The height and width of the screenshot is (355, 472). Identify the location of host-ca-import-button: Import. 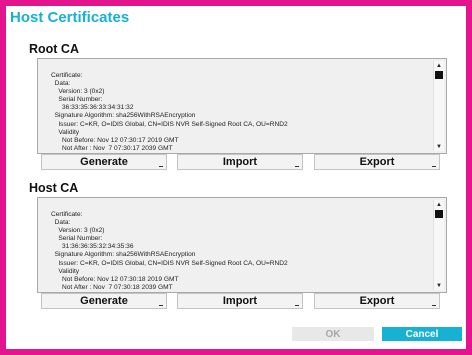
(240, 301).